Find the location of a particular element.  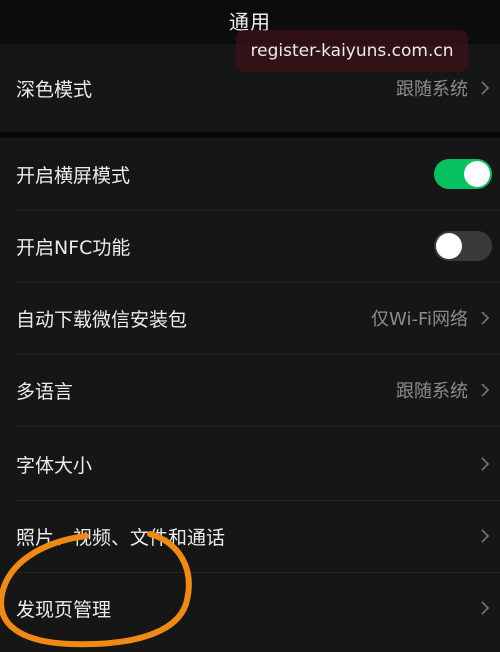

row-nfc: 开启NFC功能 is located at coordinates (250, 246).